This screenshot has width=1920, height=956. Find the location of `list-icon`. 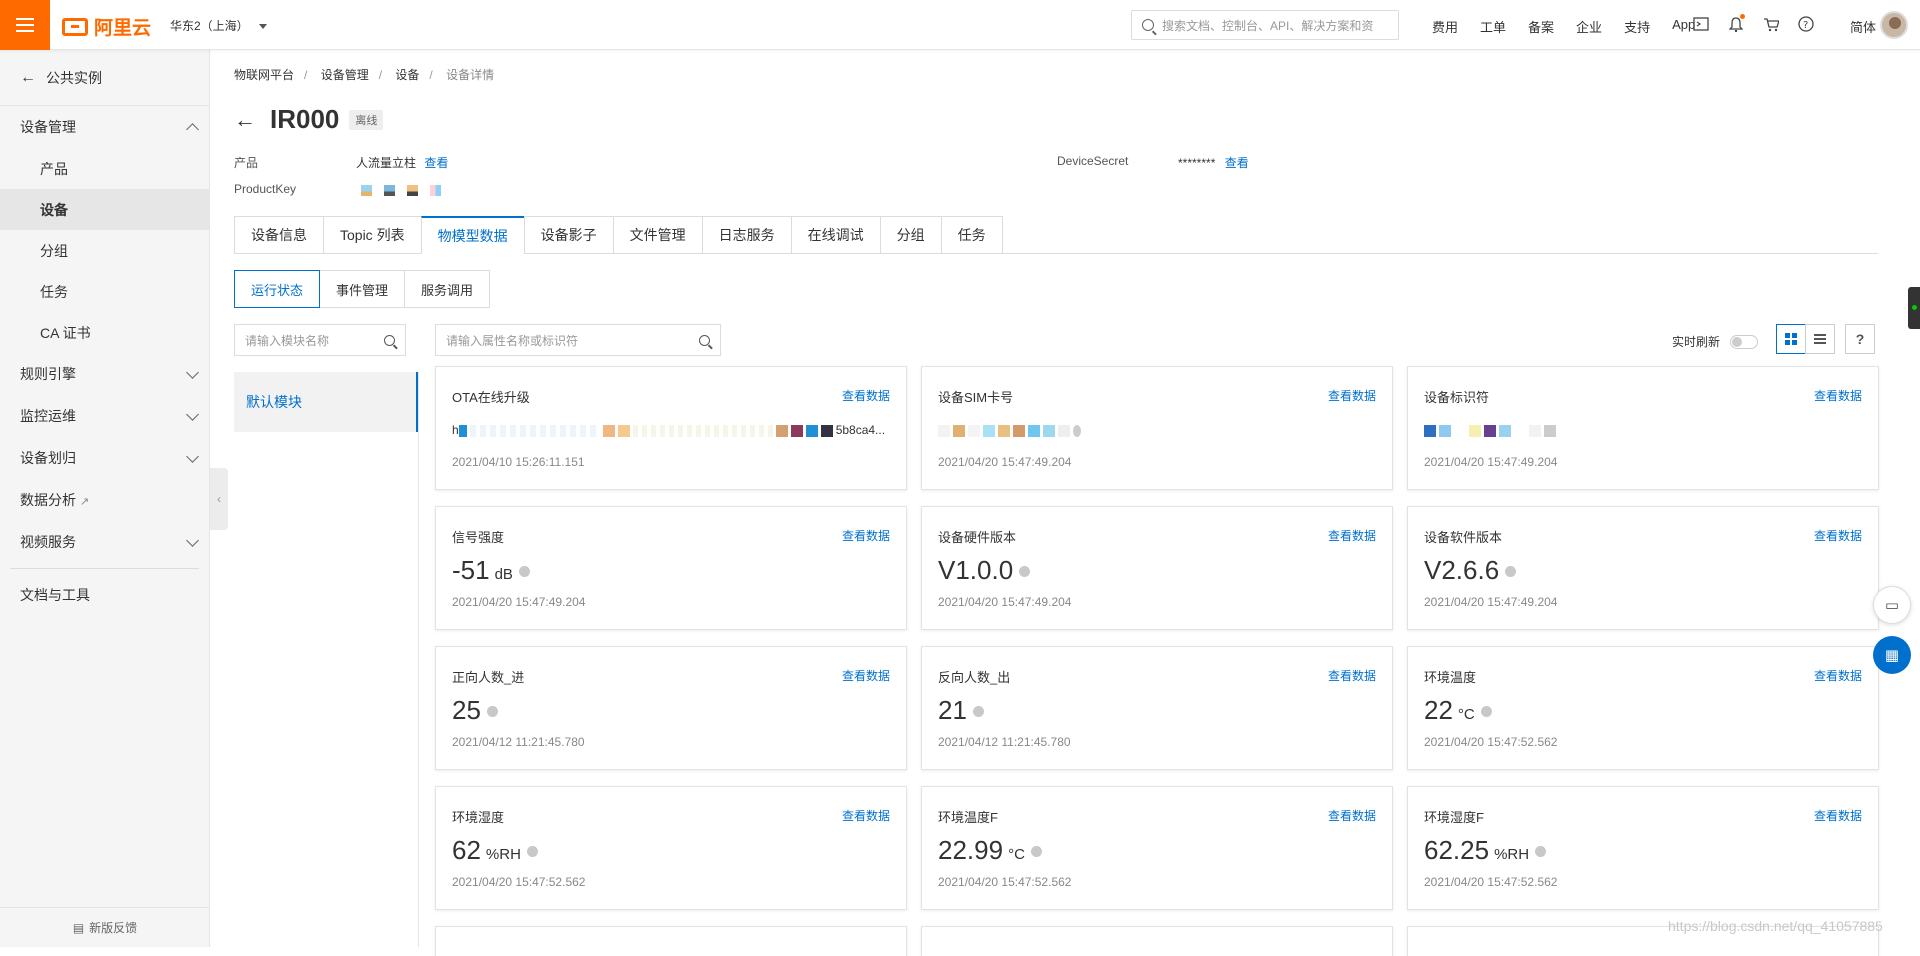

list-icon is located at coordinates (1820, 339).